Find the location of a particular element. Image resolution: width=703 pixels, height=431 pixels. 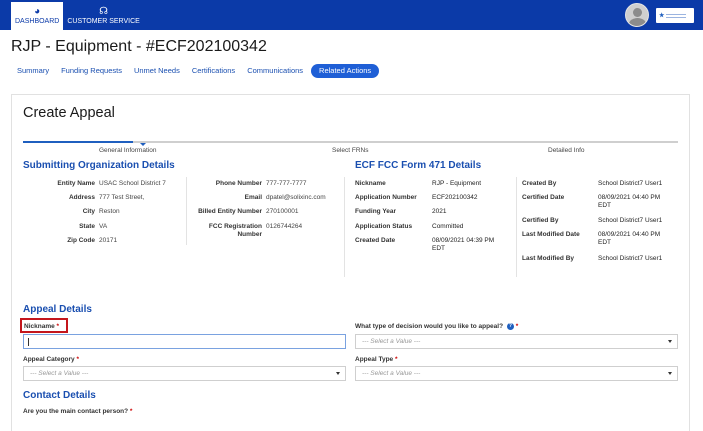

f471-nickname-value: RJP - Equipment is located at coordinates (457, 183).